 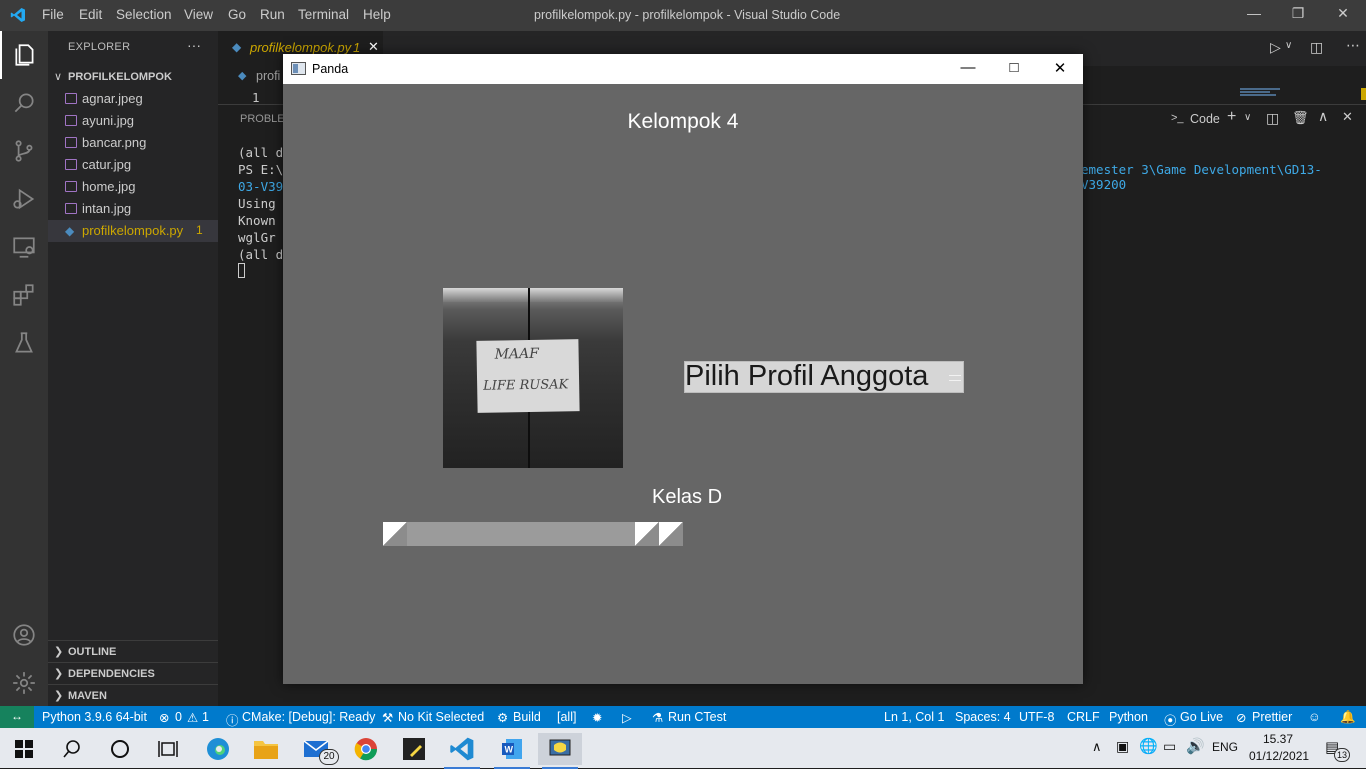 I want to click on sticky-notes-icon, so click(x=414, y=749).